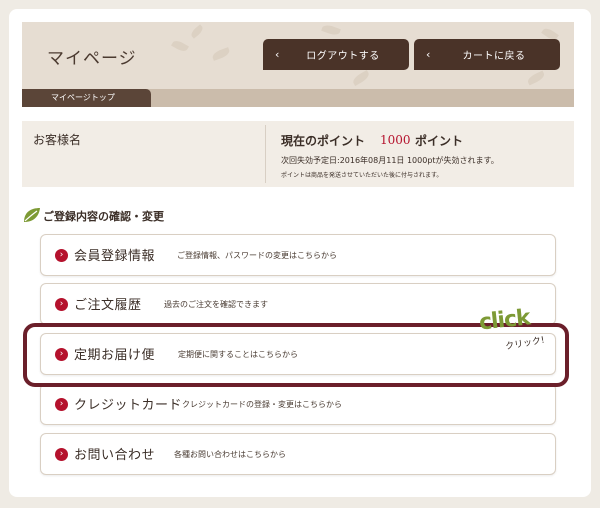  I want to click on leaf-icon, so click(32, 215).